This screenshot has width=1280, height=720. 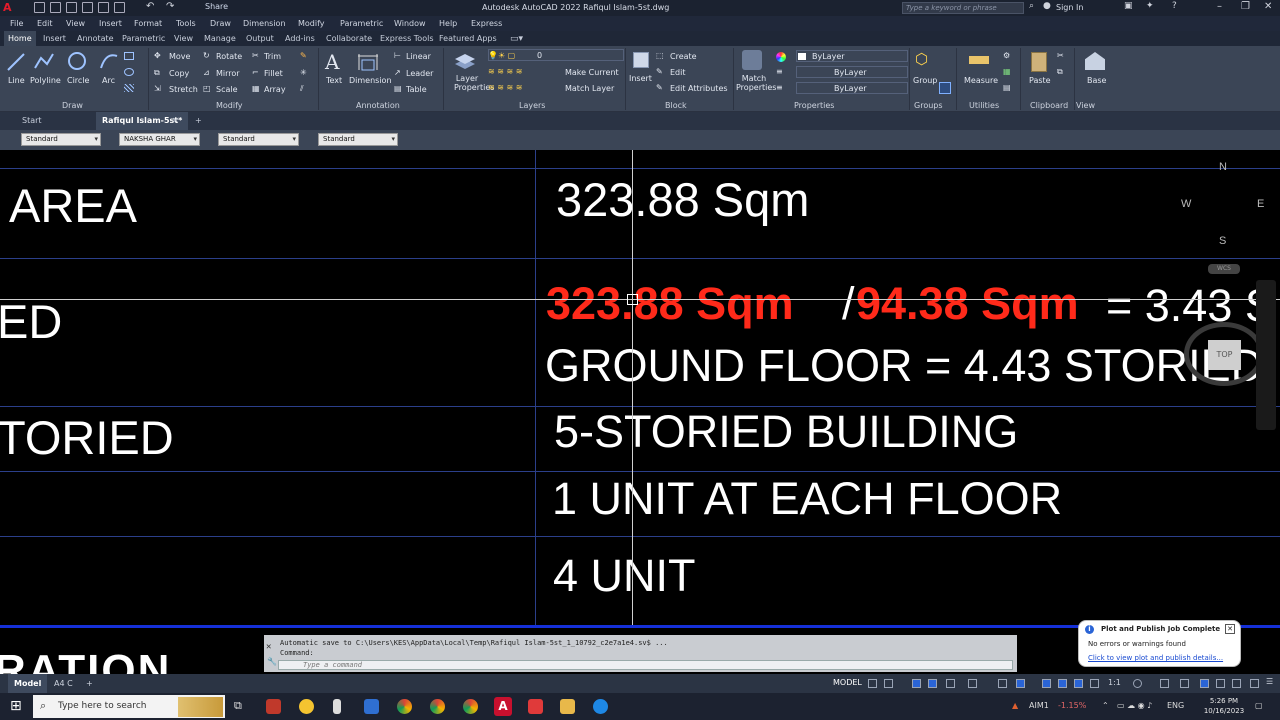 I want to click on isodraft-icon, so click(x=950, y=683).